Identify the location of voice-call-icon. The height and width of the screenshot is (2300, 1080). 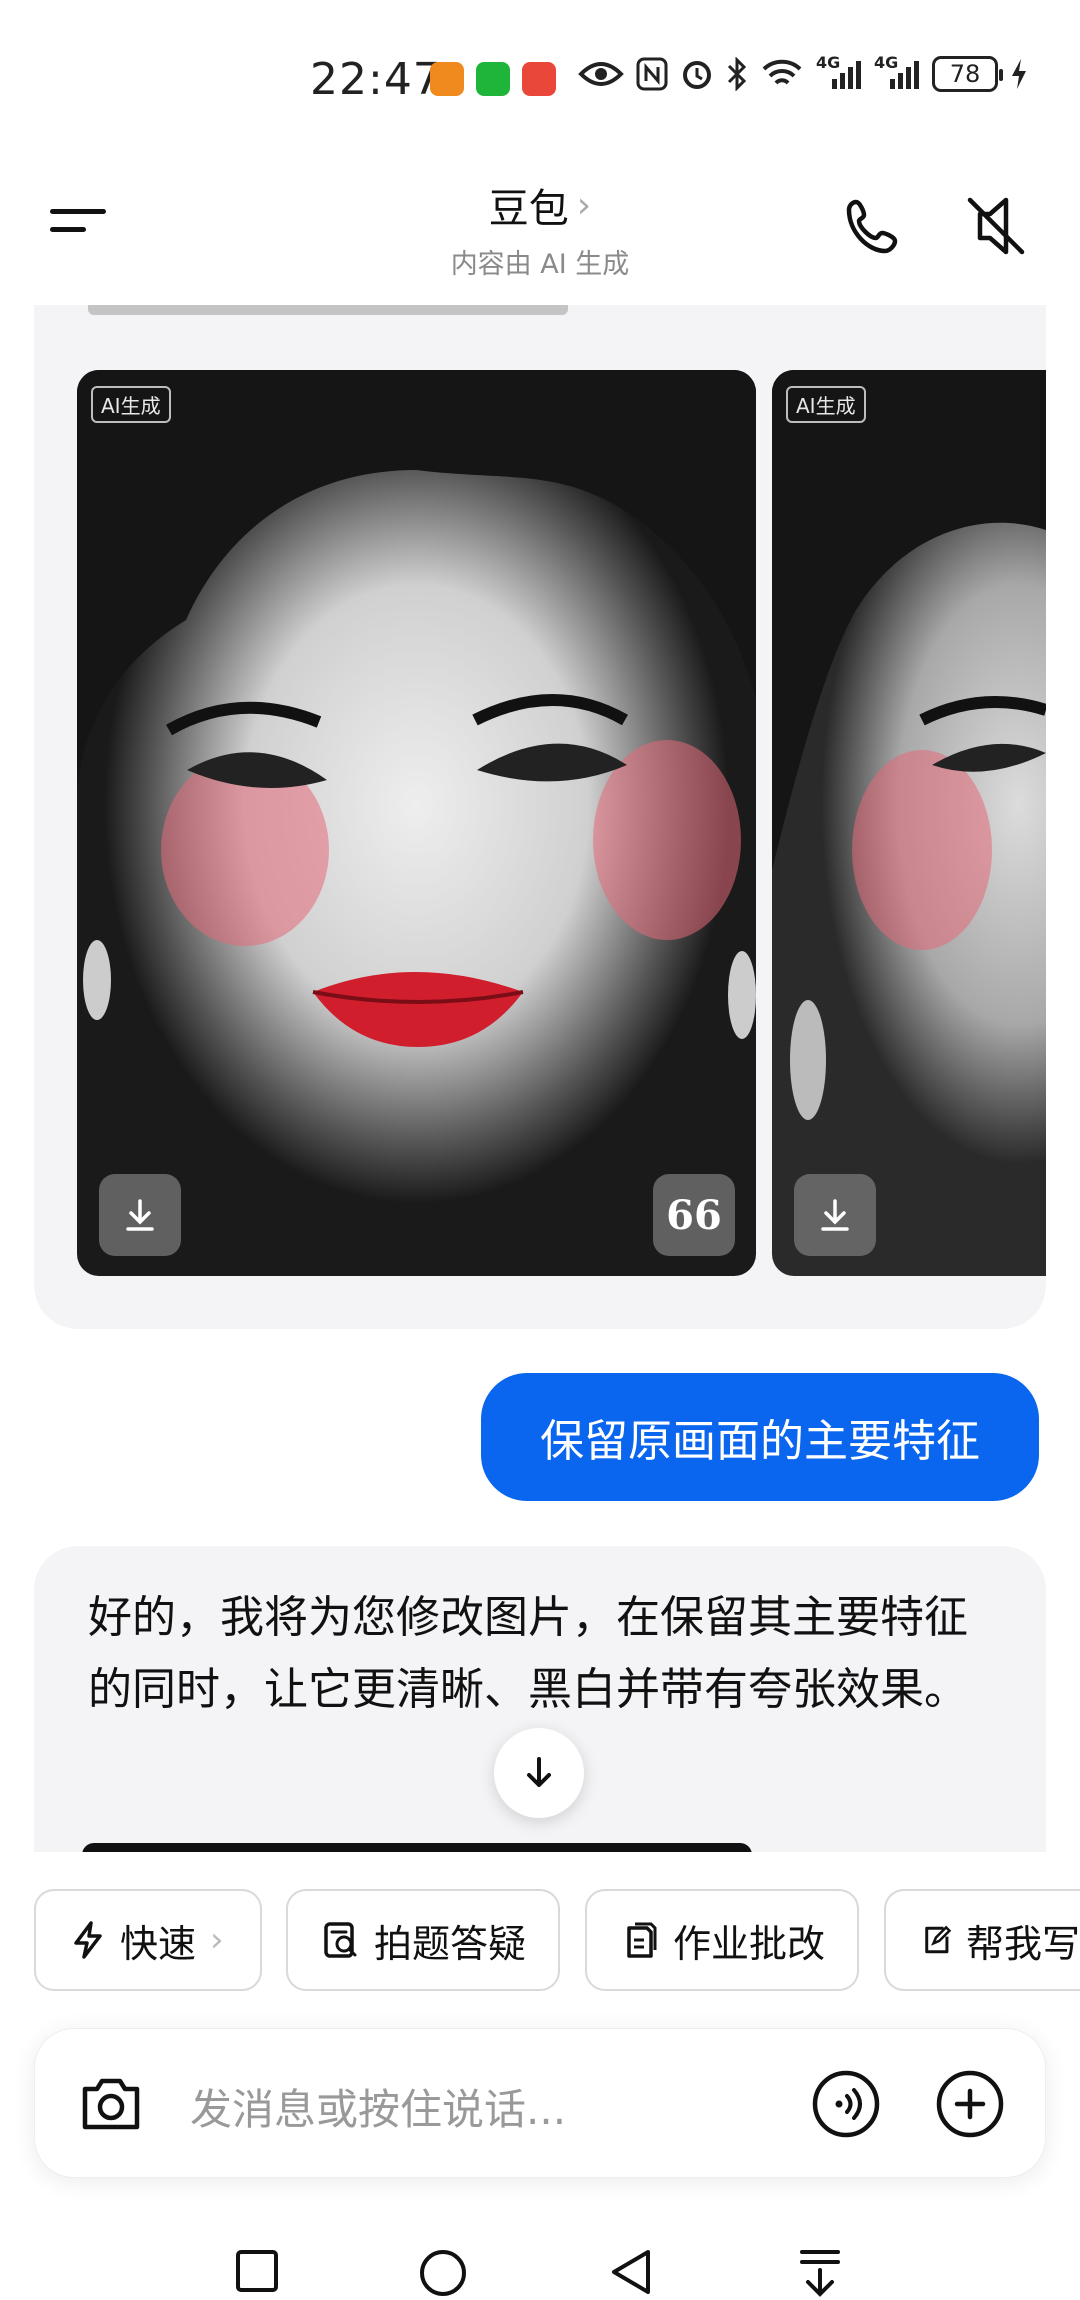
(846, 2104).